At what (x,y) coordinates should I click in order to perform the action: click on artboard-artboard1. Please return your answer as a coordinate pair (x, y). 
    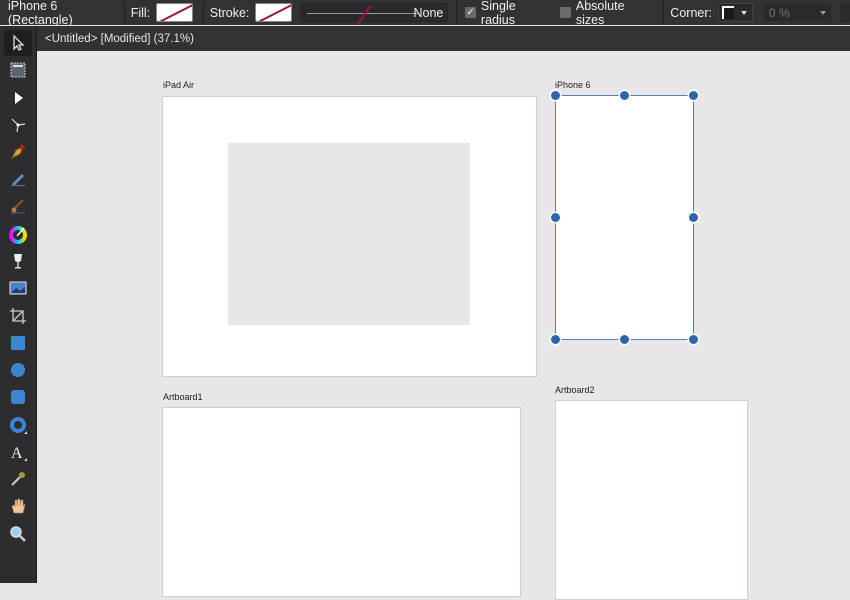
    Looking at the image, I should click on (341, 502).